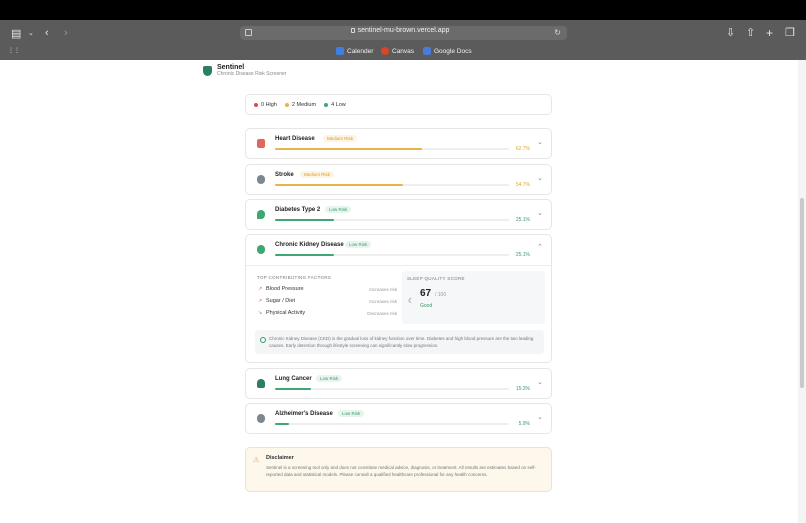  I want to click on back-icon: ‹, so click(47, 33).